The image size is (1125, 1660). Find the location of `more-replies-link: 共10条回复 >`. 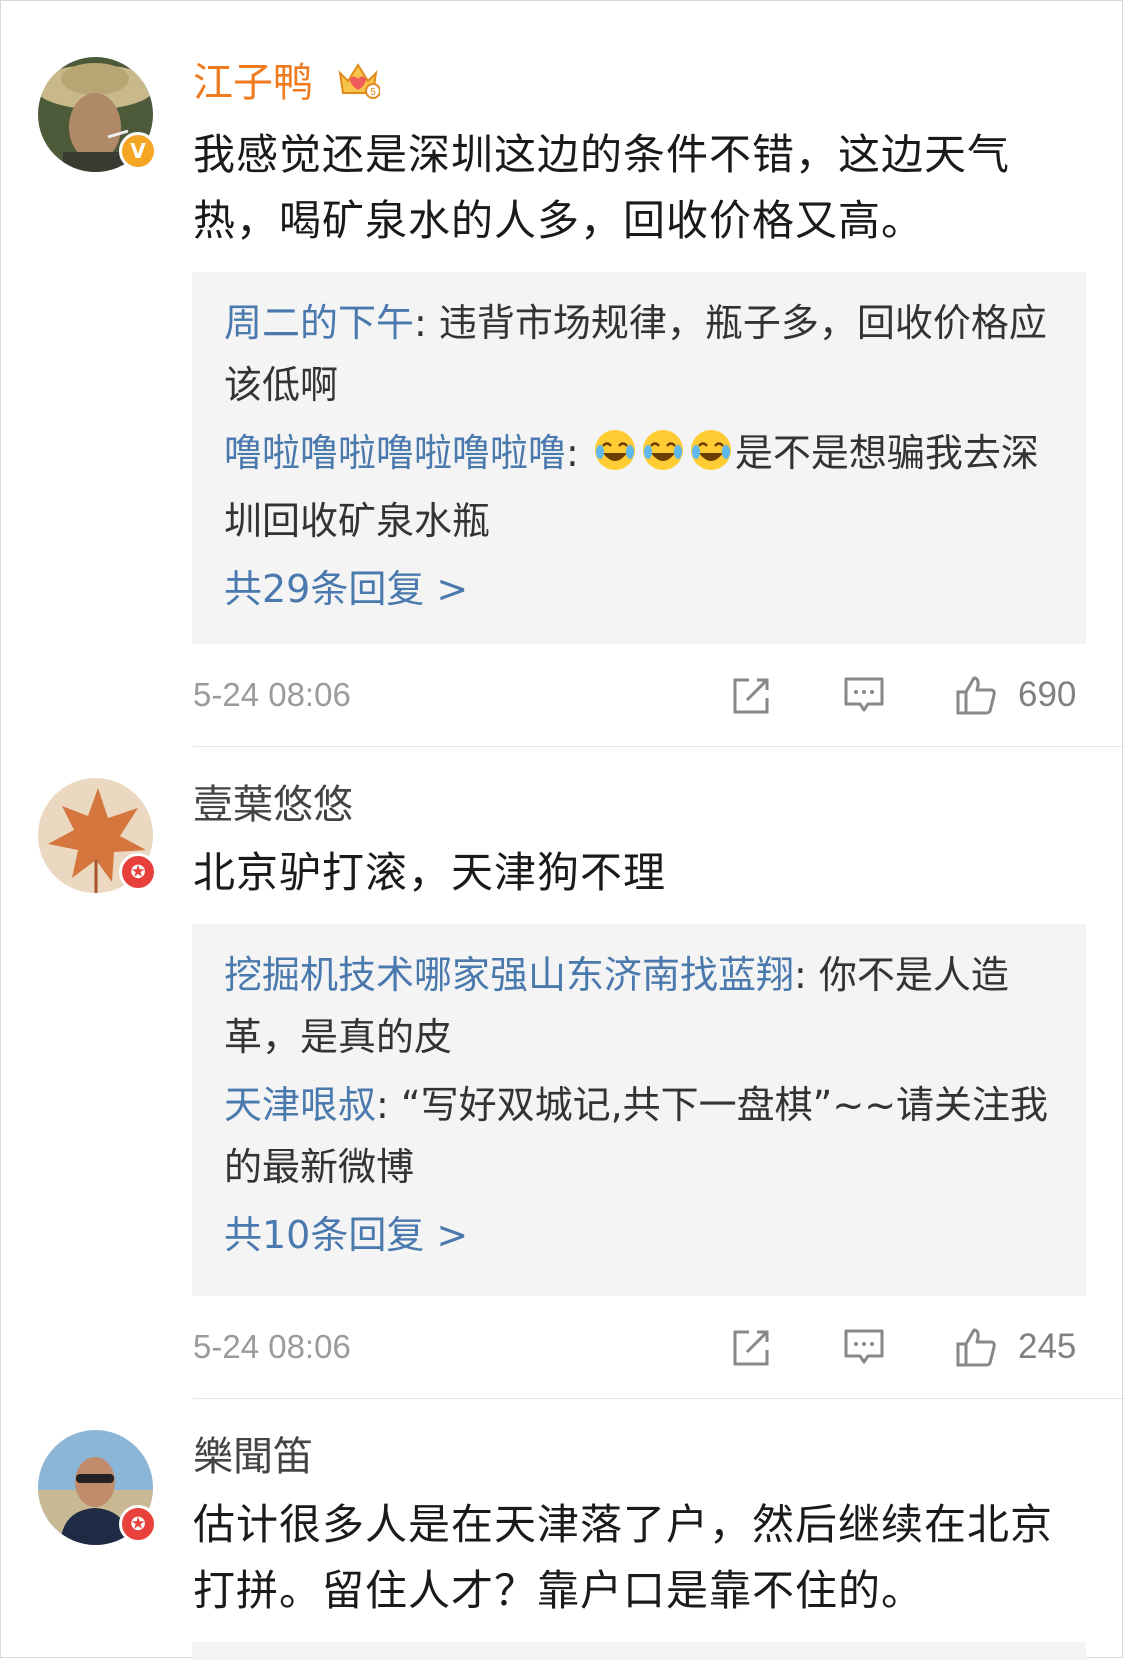

more-replies-link: 共10条回复 > is located at coordinates (639, 1235).